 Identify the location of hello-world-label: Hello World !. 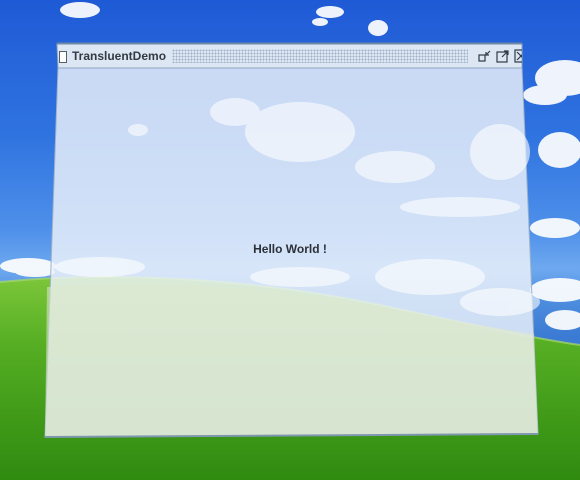
(290, 249).